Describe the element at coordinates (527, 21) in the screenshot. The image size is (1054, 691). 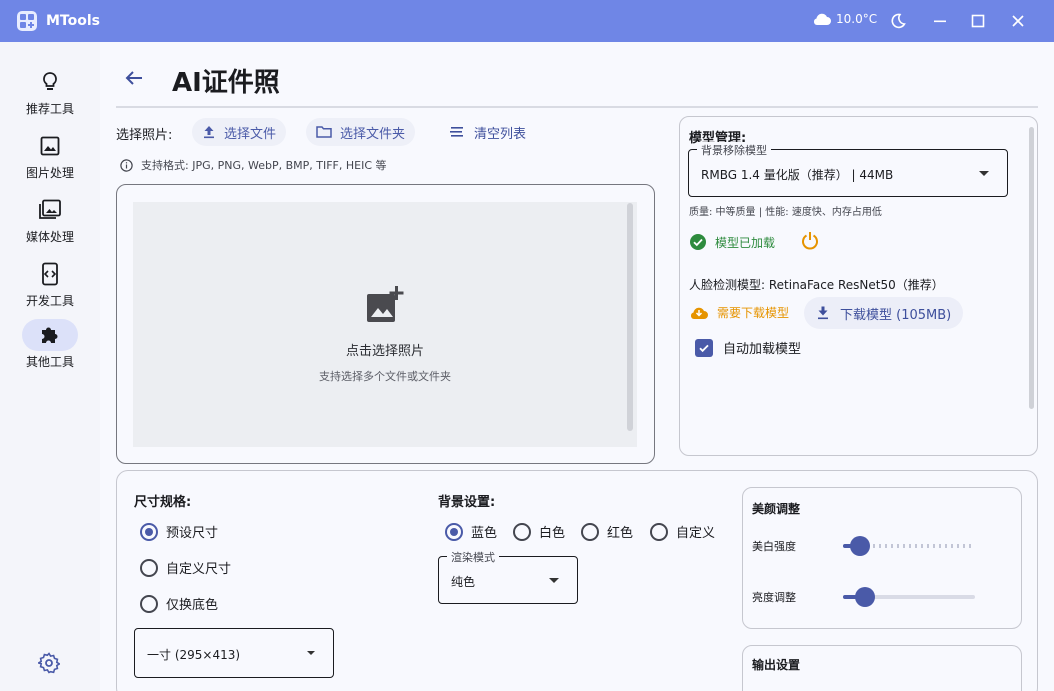
I see `title-bar: MTools 10.0°C` at that location.